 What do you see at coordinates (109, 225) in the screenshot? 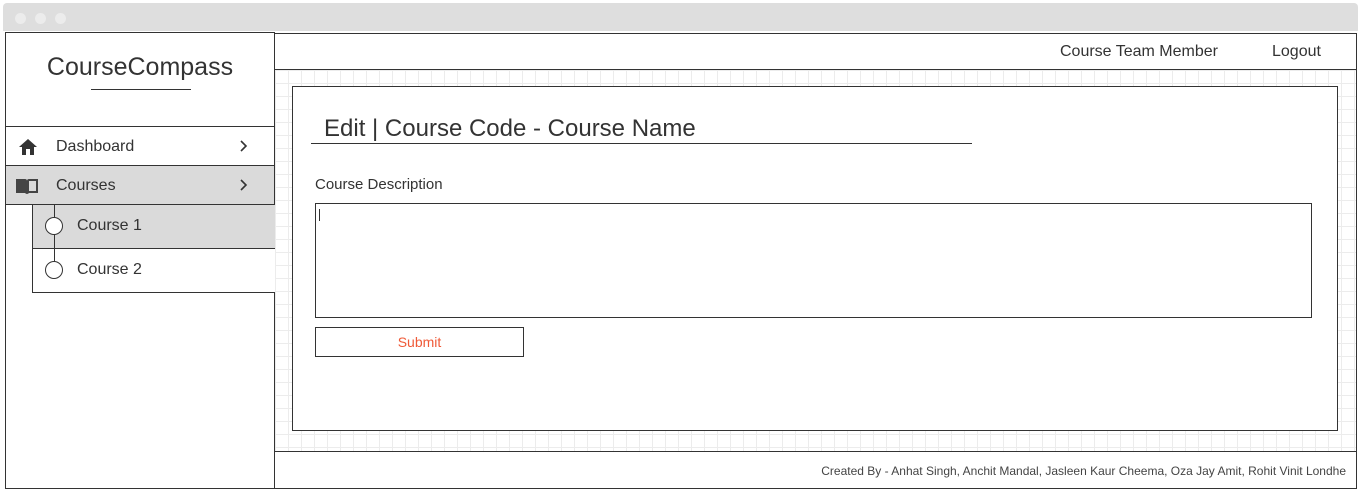
I see `sidebar-subitem-label: Course 1` at bounding box center [109, 225].